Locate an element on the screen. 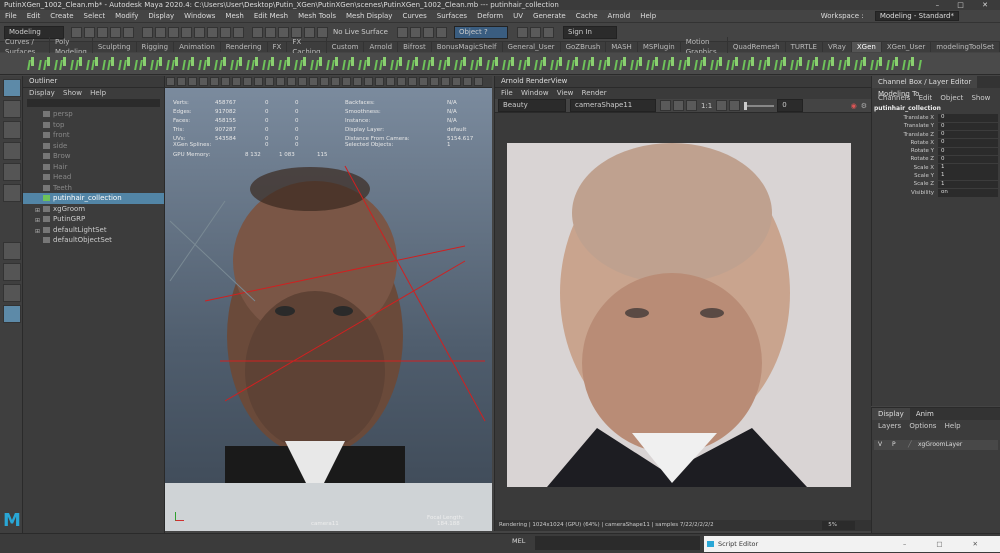 Image resolution: width=1000 pixels, height=553 pixels. menu-display: Display is located at coordinates (161, 16).